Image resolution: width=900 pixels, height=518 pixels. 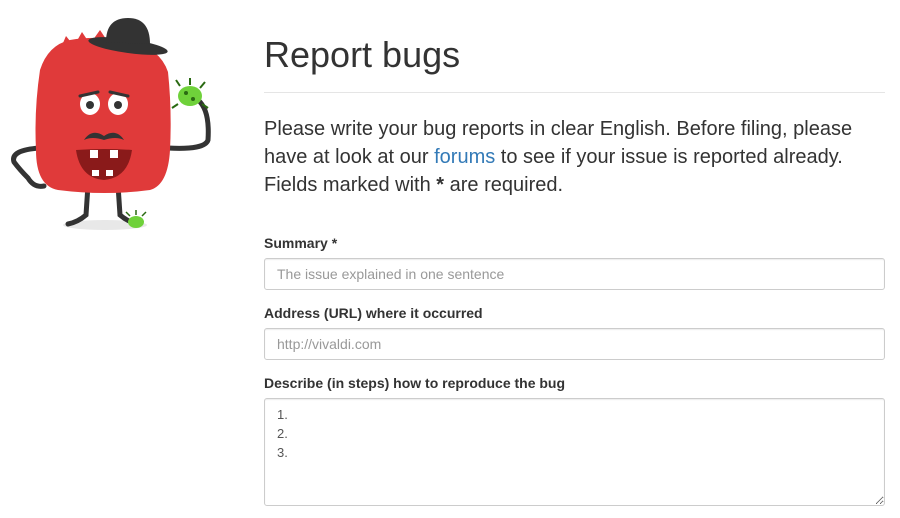 I want to click on summary-input, so click(x=574, y=274).